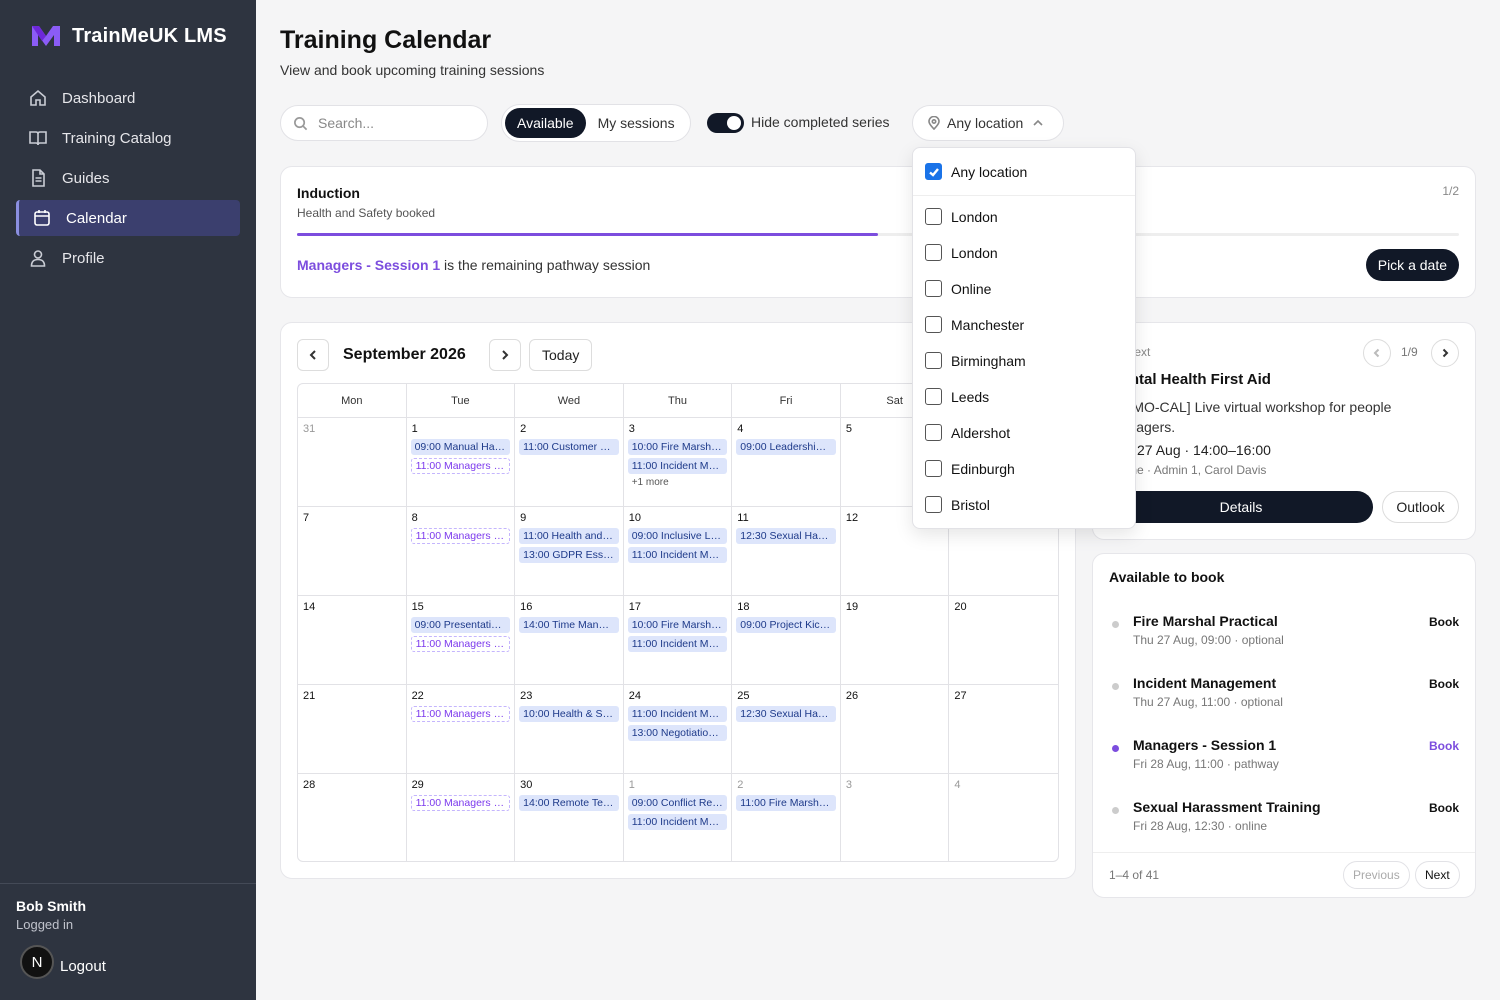 The height and width of the screenshot is (1000, 1500). What do you see at coordinates (460, 447) in the screenshot?
I see `event-chip: 09:00 Manual Handling` at bounding box center [460, 447].